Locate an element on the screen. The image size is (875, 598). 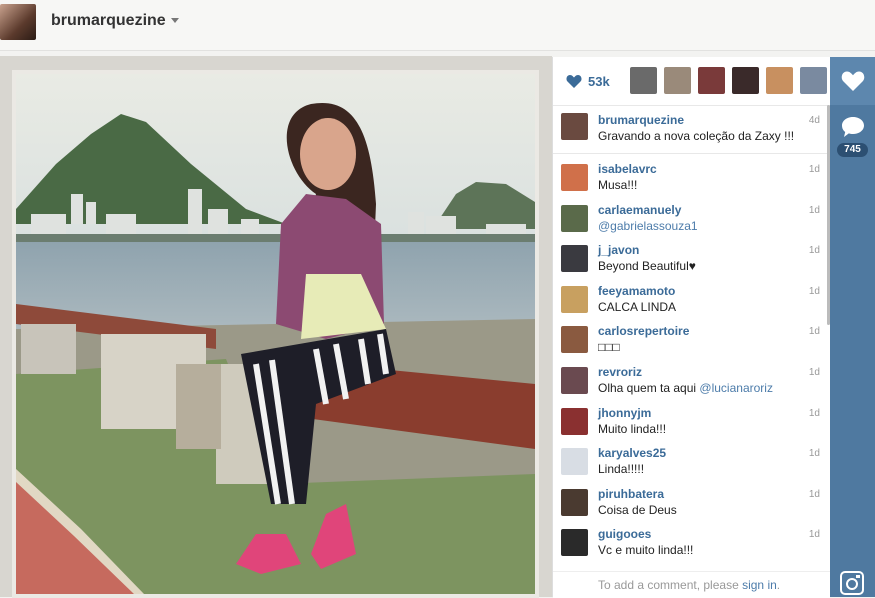
camera-icon is located at coordinates (852, 583).